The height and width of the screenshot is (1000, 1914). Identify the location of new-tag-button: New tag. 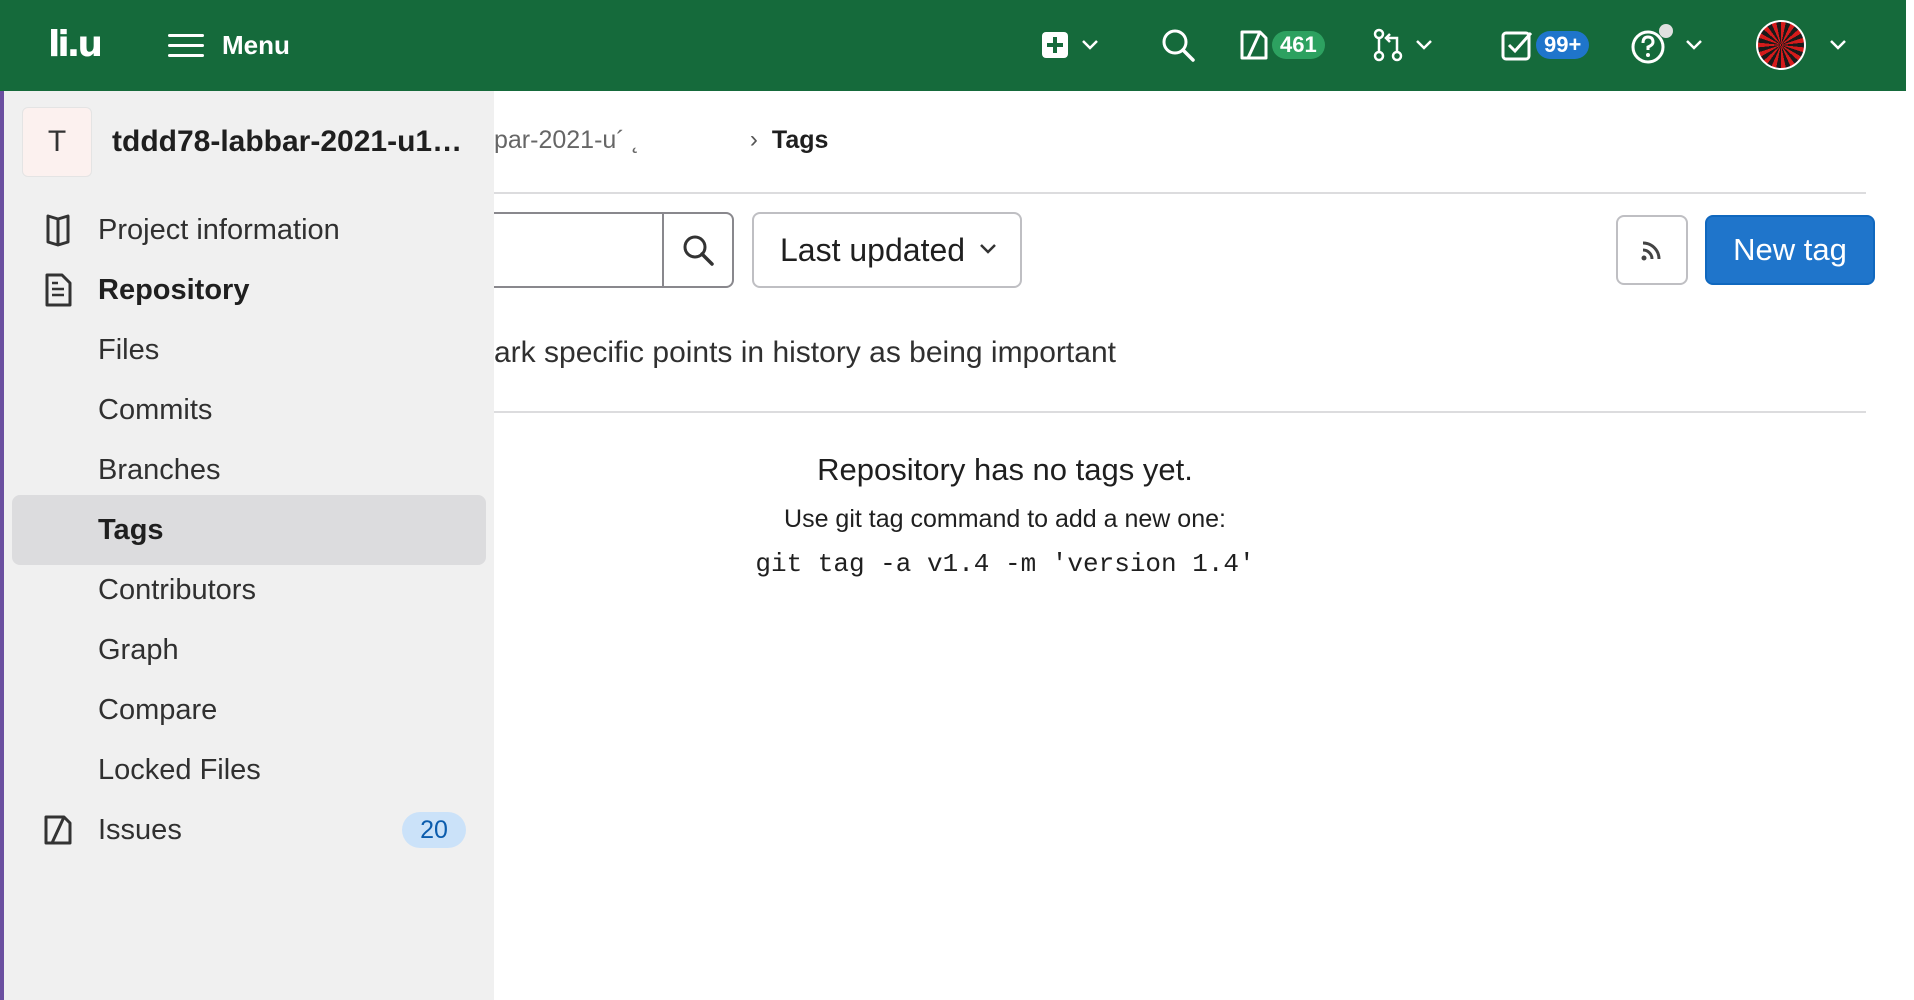
(1790, 250).